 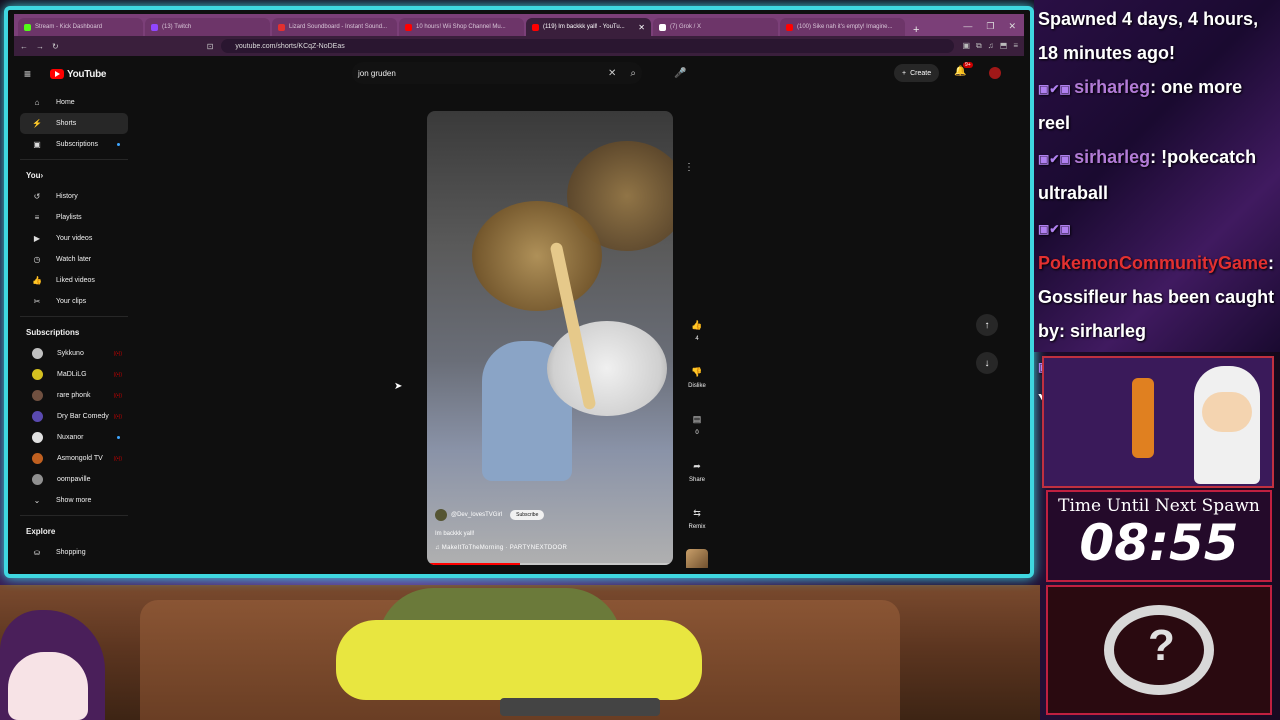 I want to click on more-options-icon: ⋮, so click(x=689, y=167).